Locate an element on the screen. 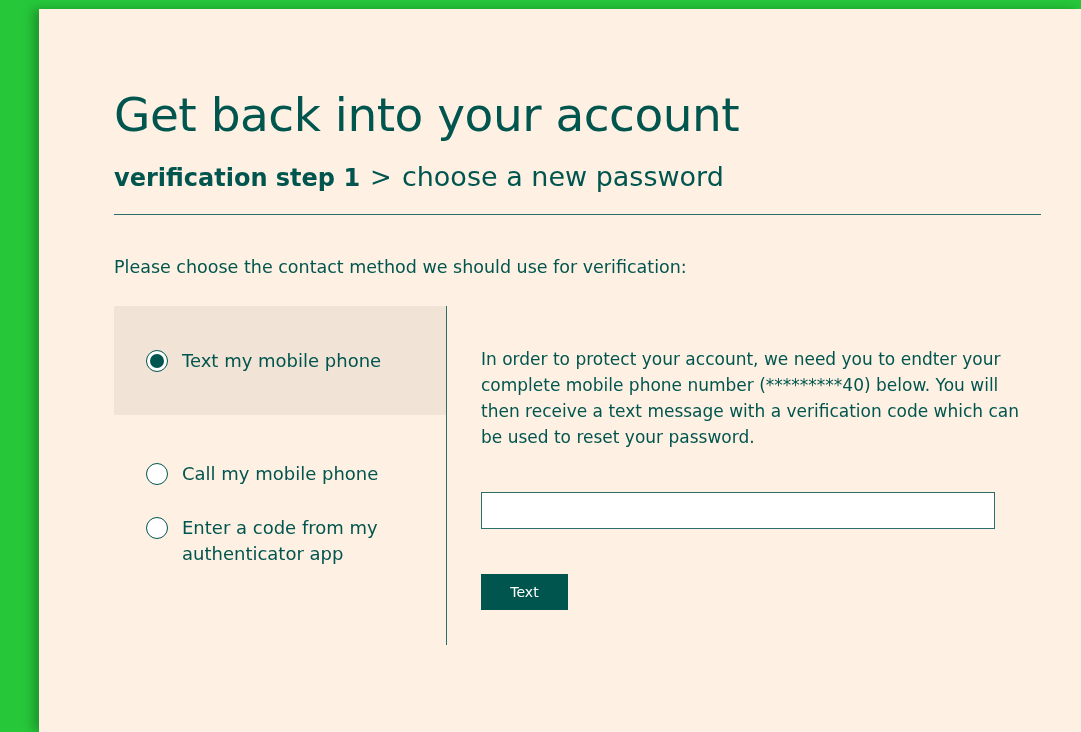 Image resolution: width=1081 pixels, height=732 pixels. instructions-text: In order to protect your account, we need you to endter your complete mobile phone number (*********40) below. You will then receive a text message with a verification code which can be used to reset your password. is located at coordinates (750, 399).